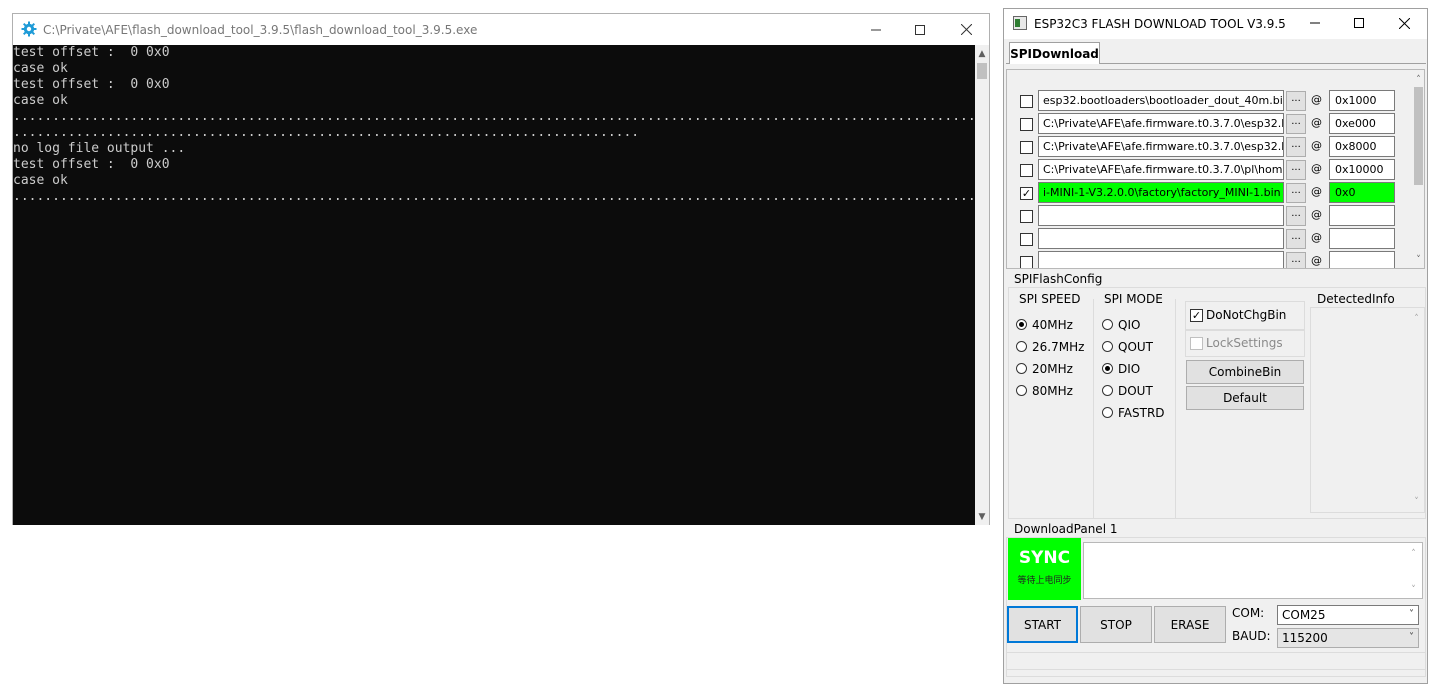 The image size is (1438, 684). I want to click on baud-select: 115200 ˅, so click(1348, 638).